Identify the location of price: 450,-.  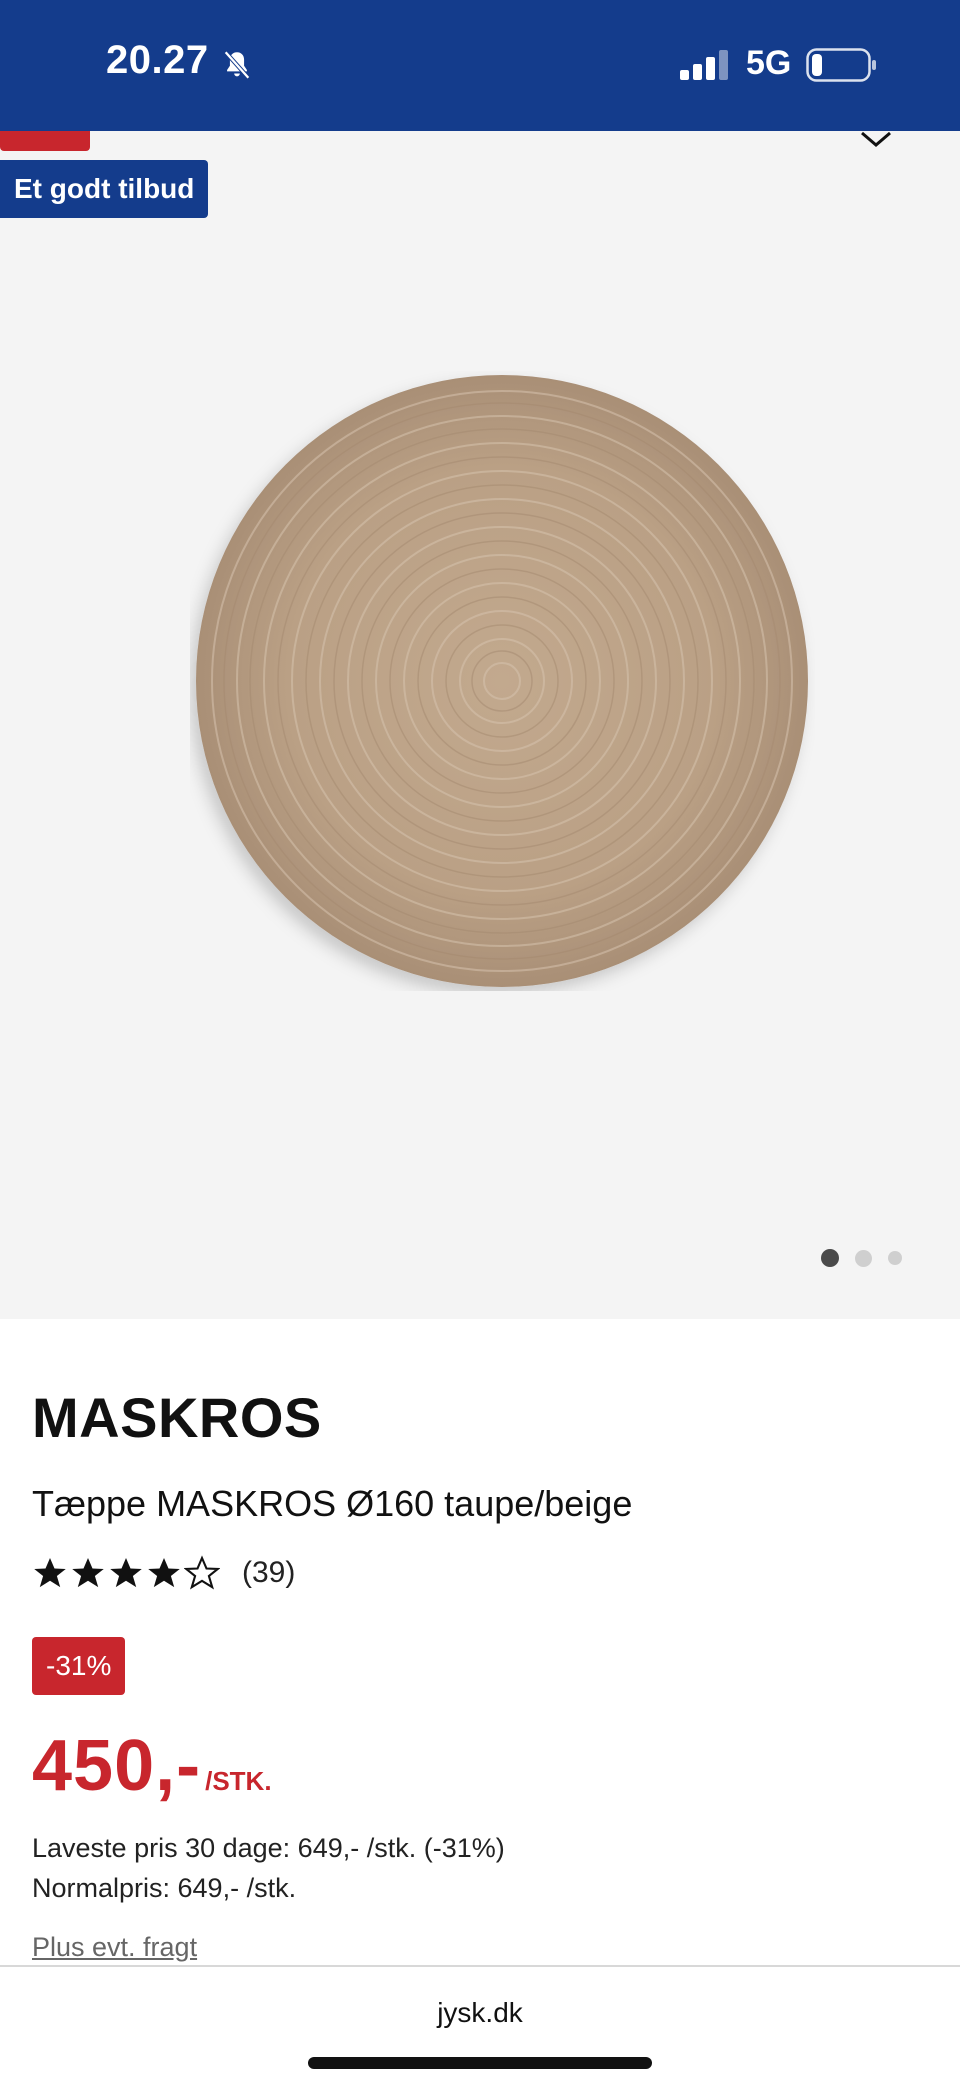
(117, 1766).